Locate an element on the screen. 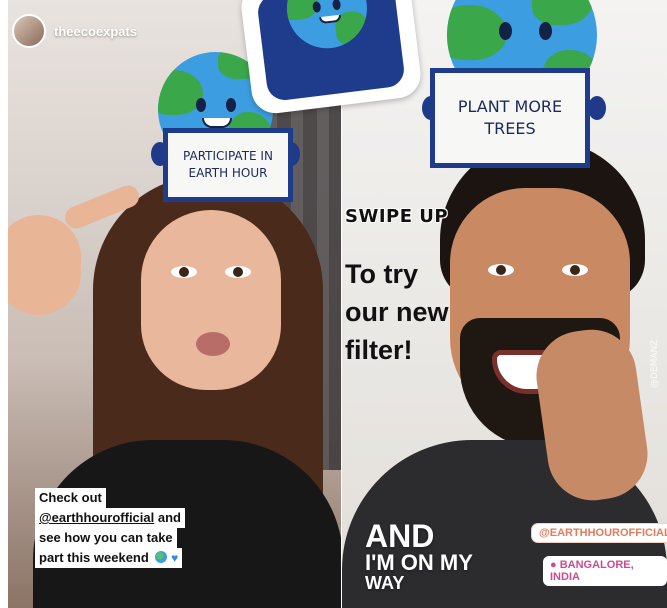 Image resolution: width=667 pixels, height=608 pixels. username: theecoexpats is located at coordinates (95, 31).